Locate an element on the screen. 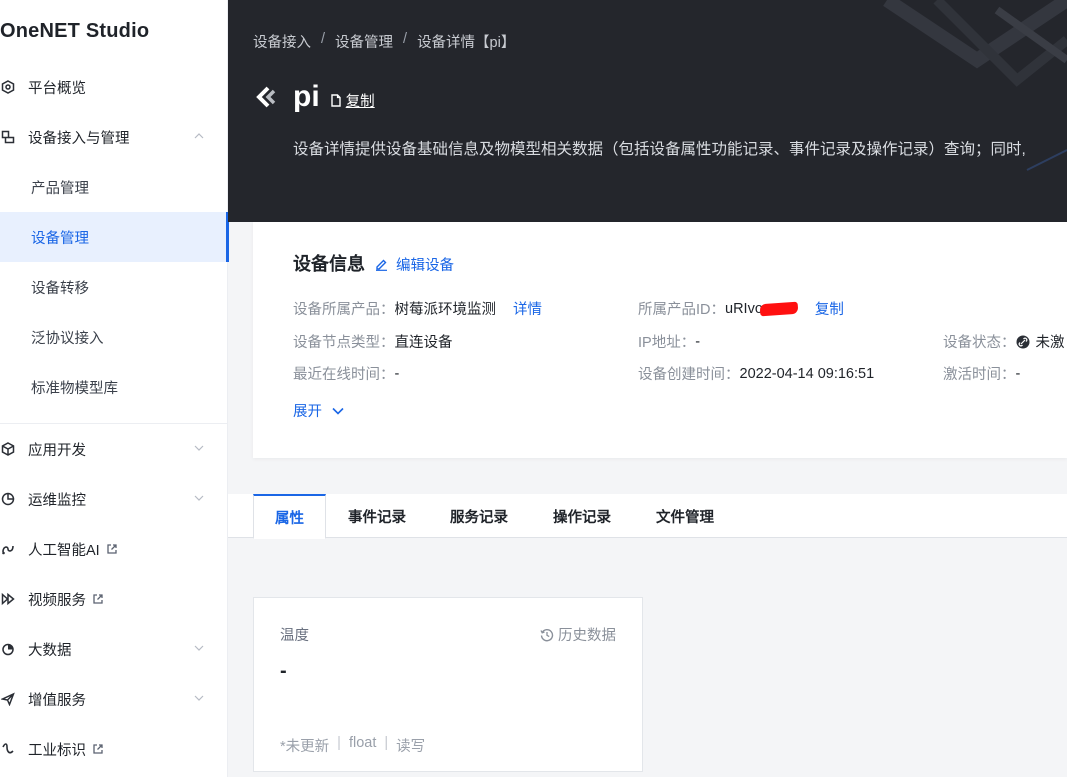  field-product: 设备所属产品： 树莓派环境监测 详情 is located at coordinates (417, 308).